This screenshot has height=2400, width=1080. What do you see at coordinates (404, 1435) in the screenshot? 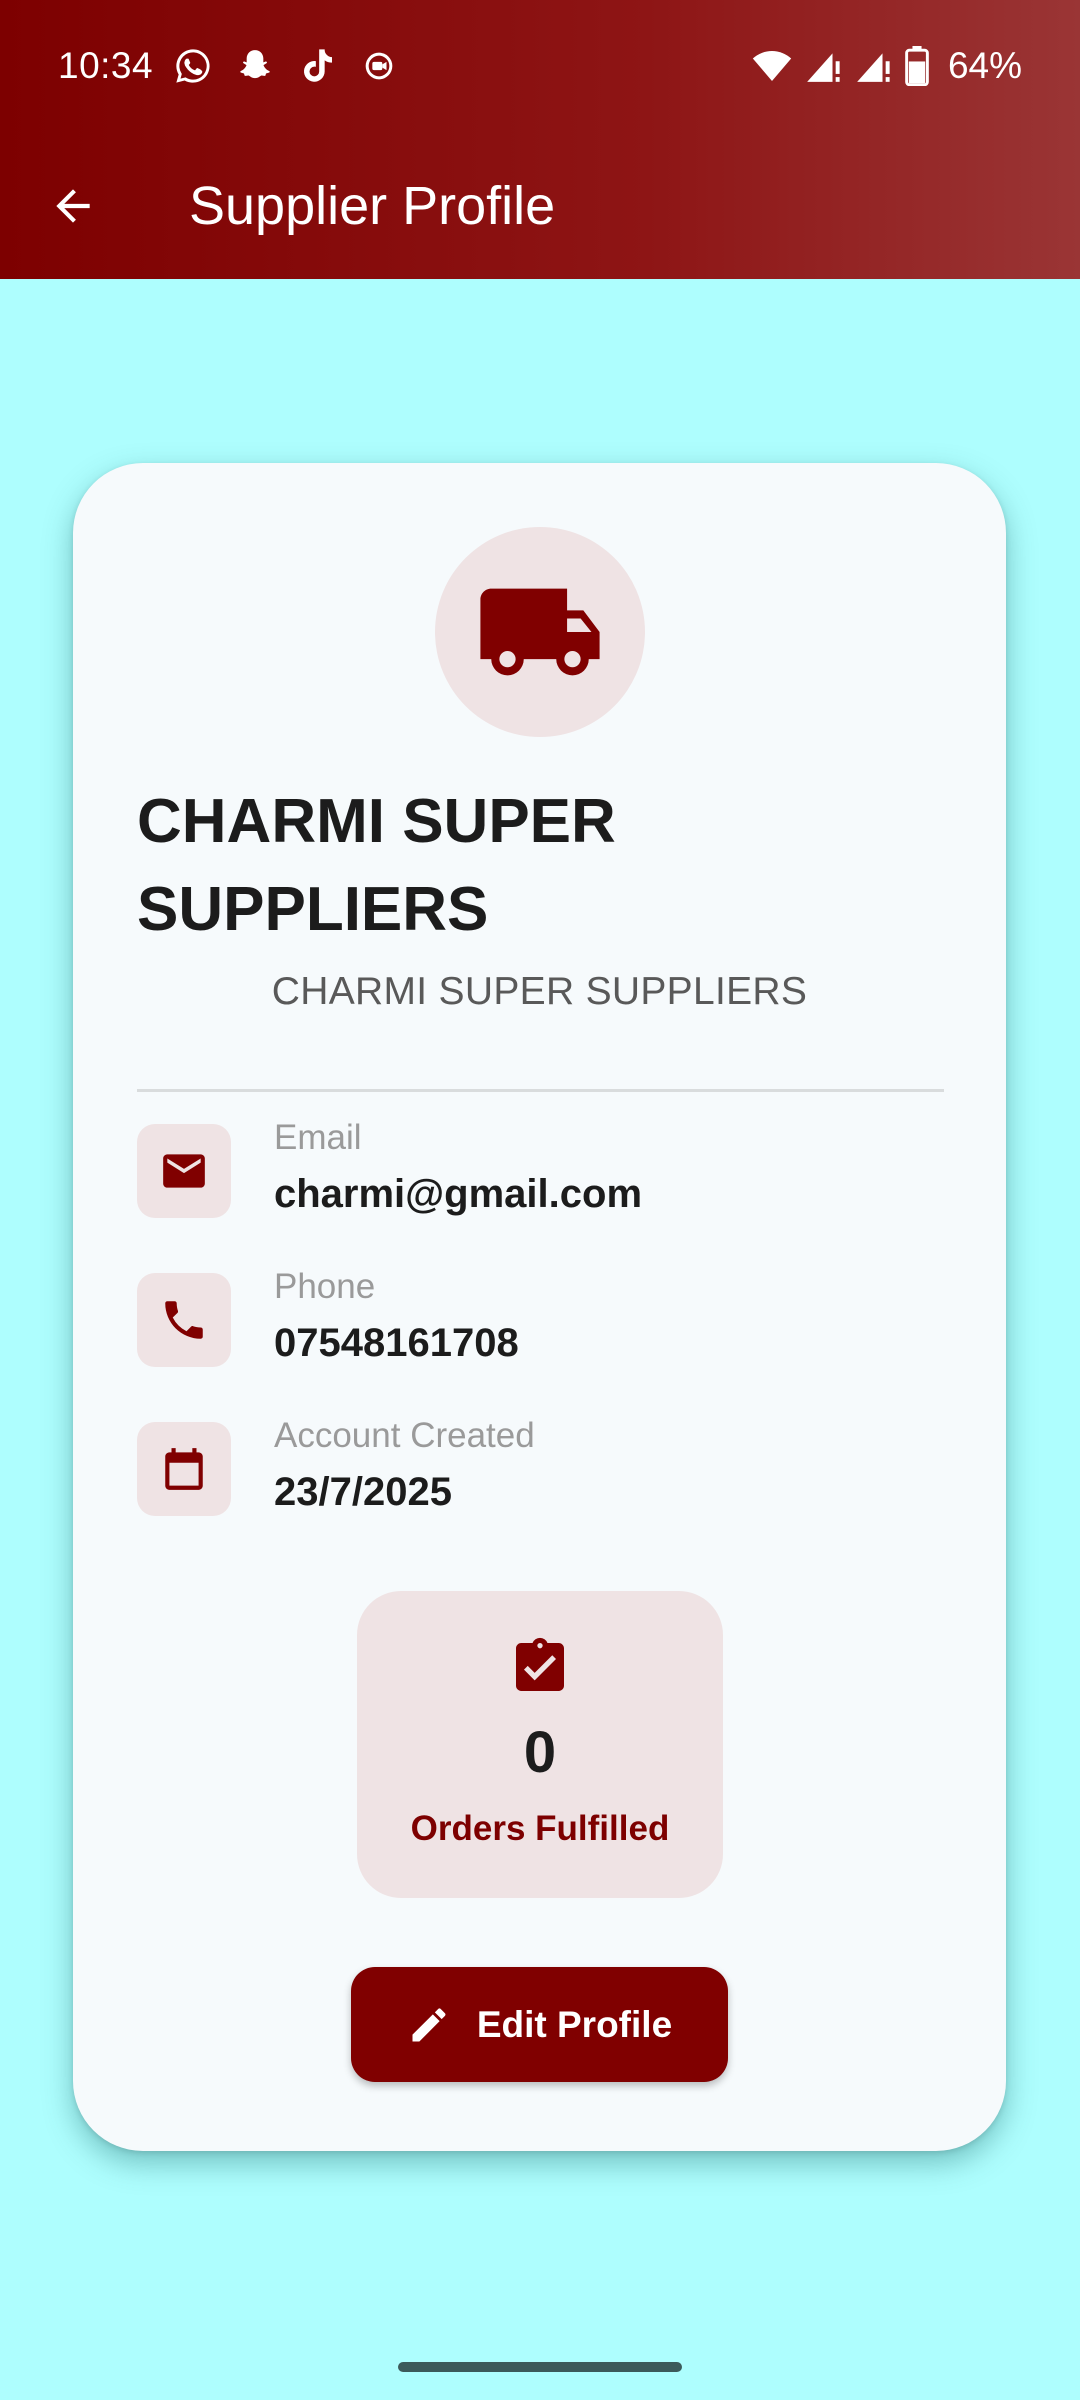
I see `account-created-label: Account Created` at bounding box center [404, 1435].